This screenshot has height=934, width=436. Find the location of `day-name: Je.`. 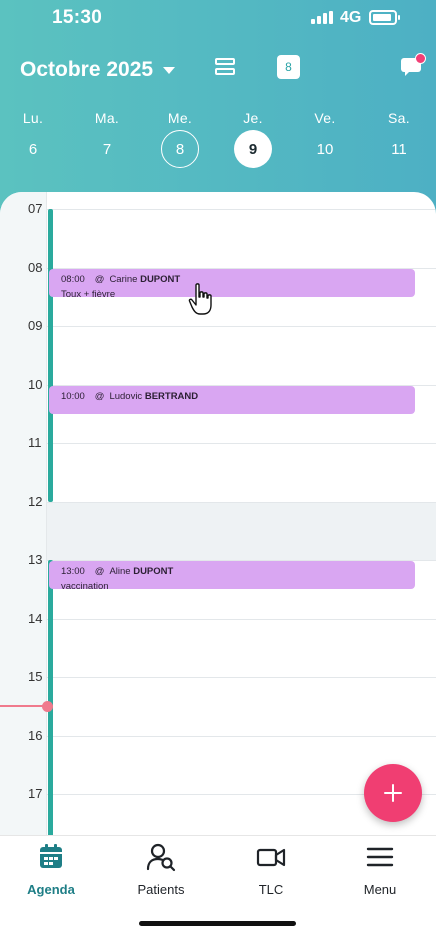

day-name: Je. is located at coordinates (253, 118).